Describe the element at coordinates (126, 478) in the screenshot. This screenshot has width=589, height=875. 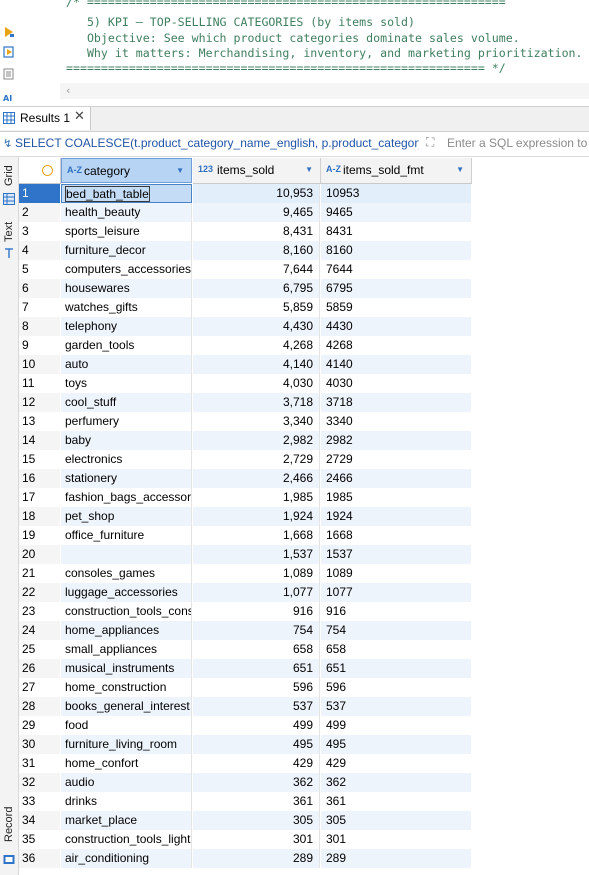
I see `cell-category: stationery` at that location.